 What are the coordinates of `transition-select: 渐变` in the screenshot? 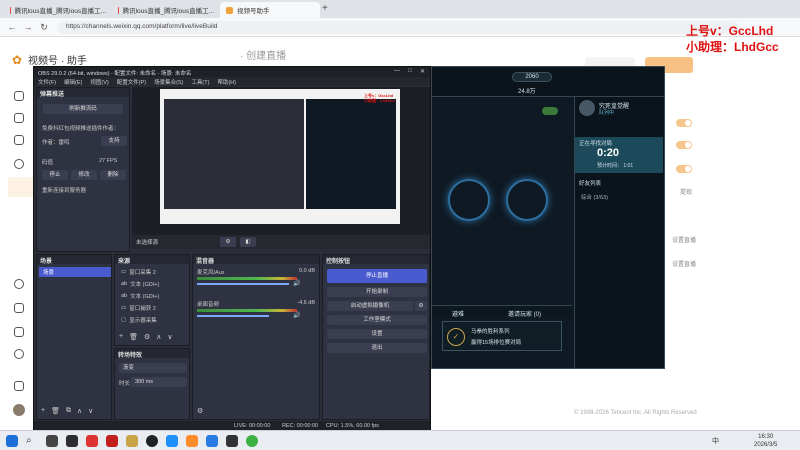 It's located at (153, 368).